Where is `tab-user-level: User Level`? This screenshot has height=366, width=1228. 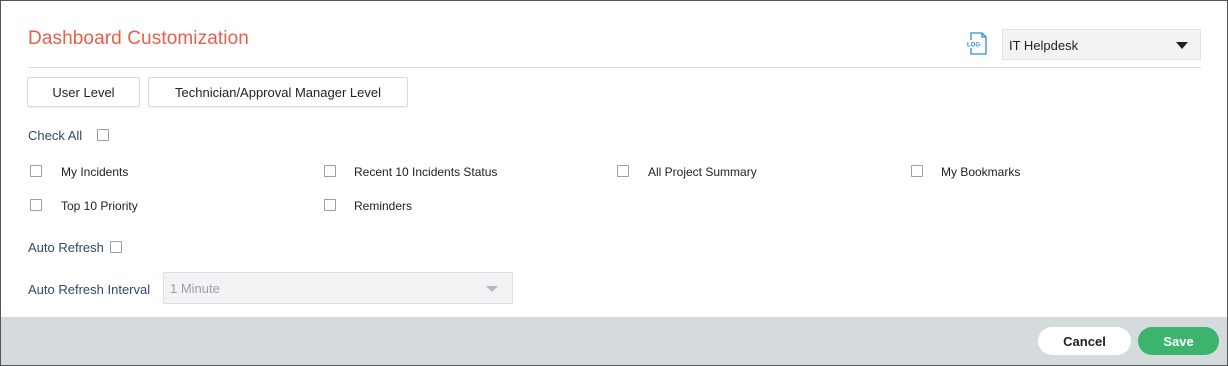 tab-user-level: User Level is located at coordinates (83, 92).